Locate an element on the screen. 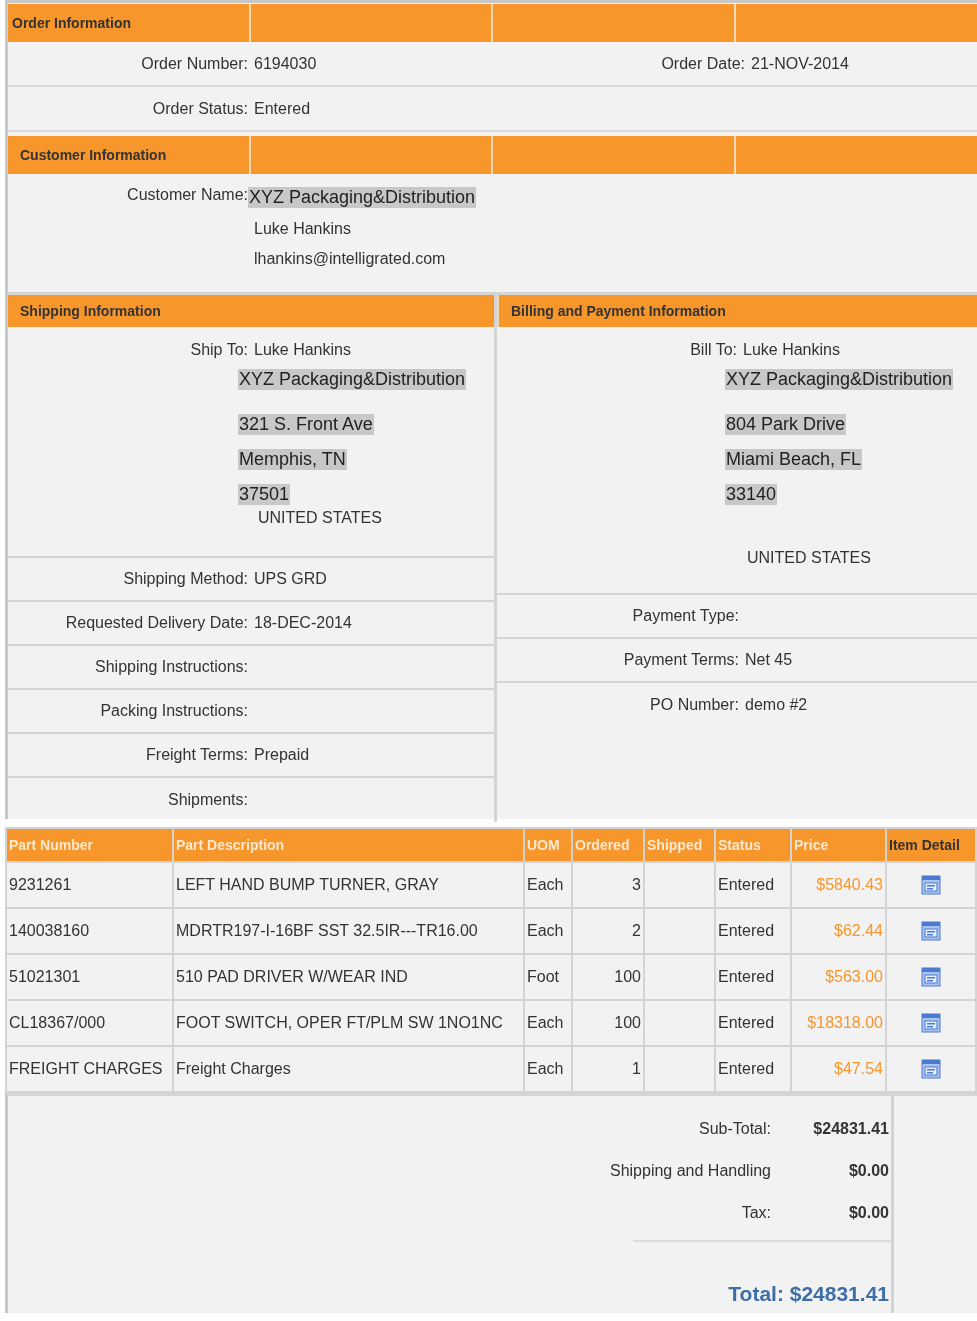  section-title: Order Information is located at coordinates (71, 23).